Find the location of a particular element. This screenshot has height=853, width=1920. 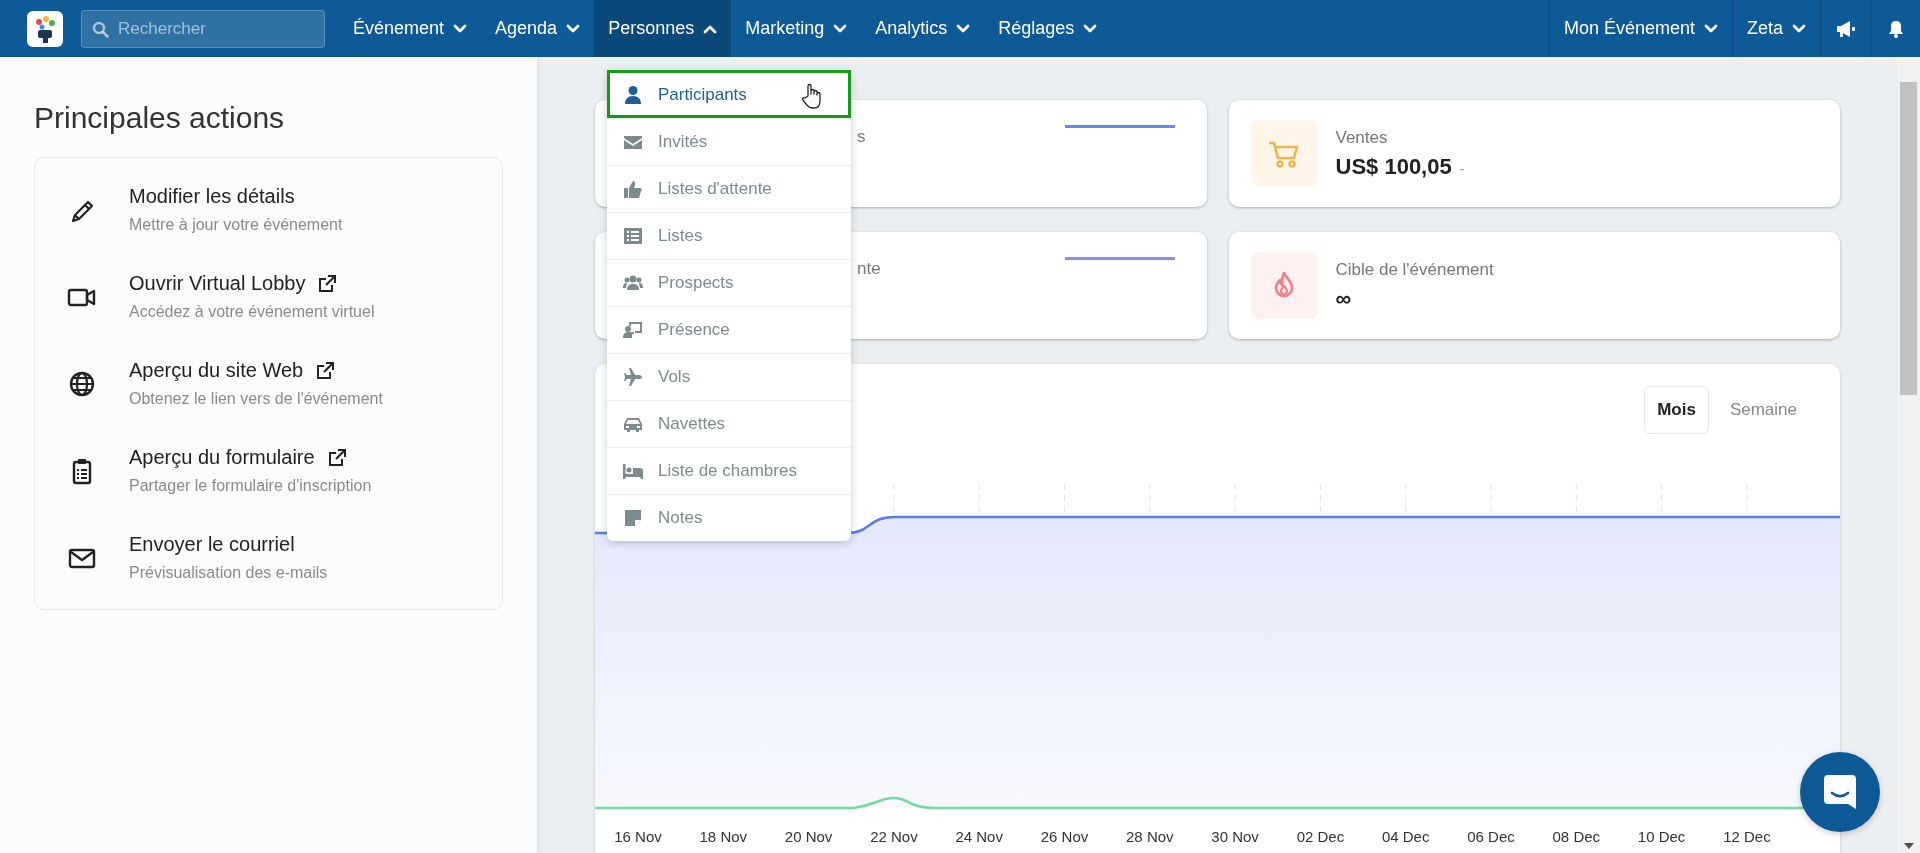

menu-item: Vols is located at coordinates (729, 376).